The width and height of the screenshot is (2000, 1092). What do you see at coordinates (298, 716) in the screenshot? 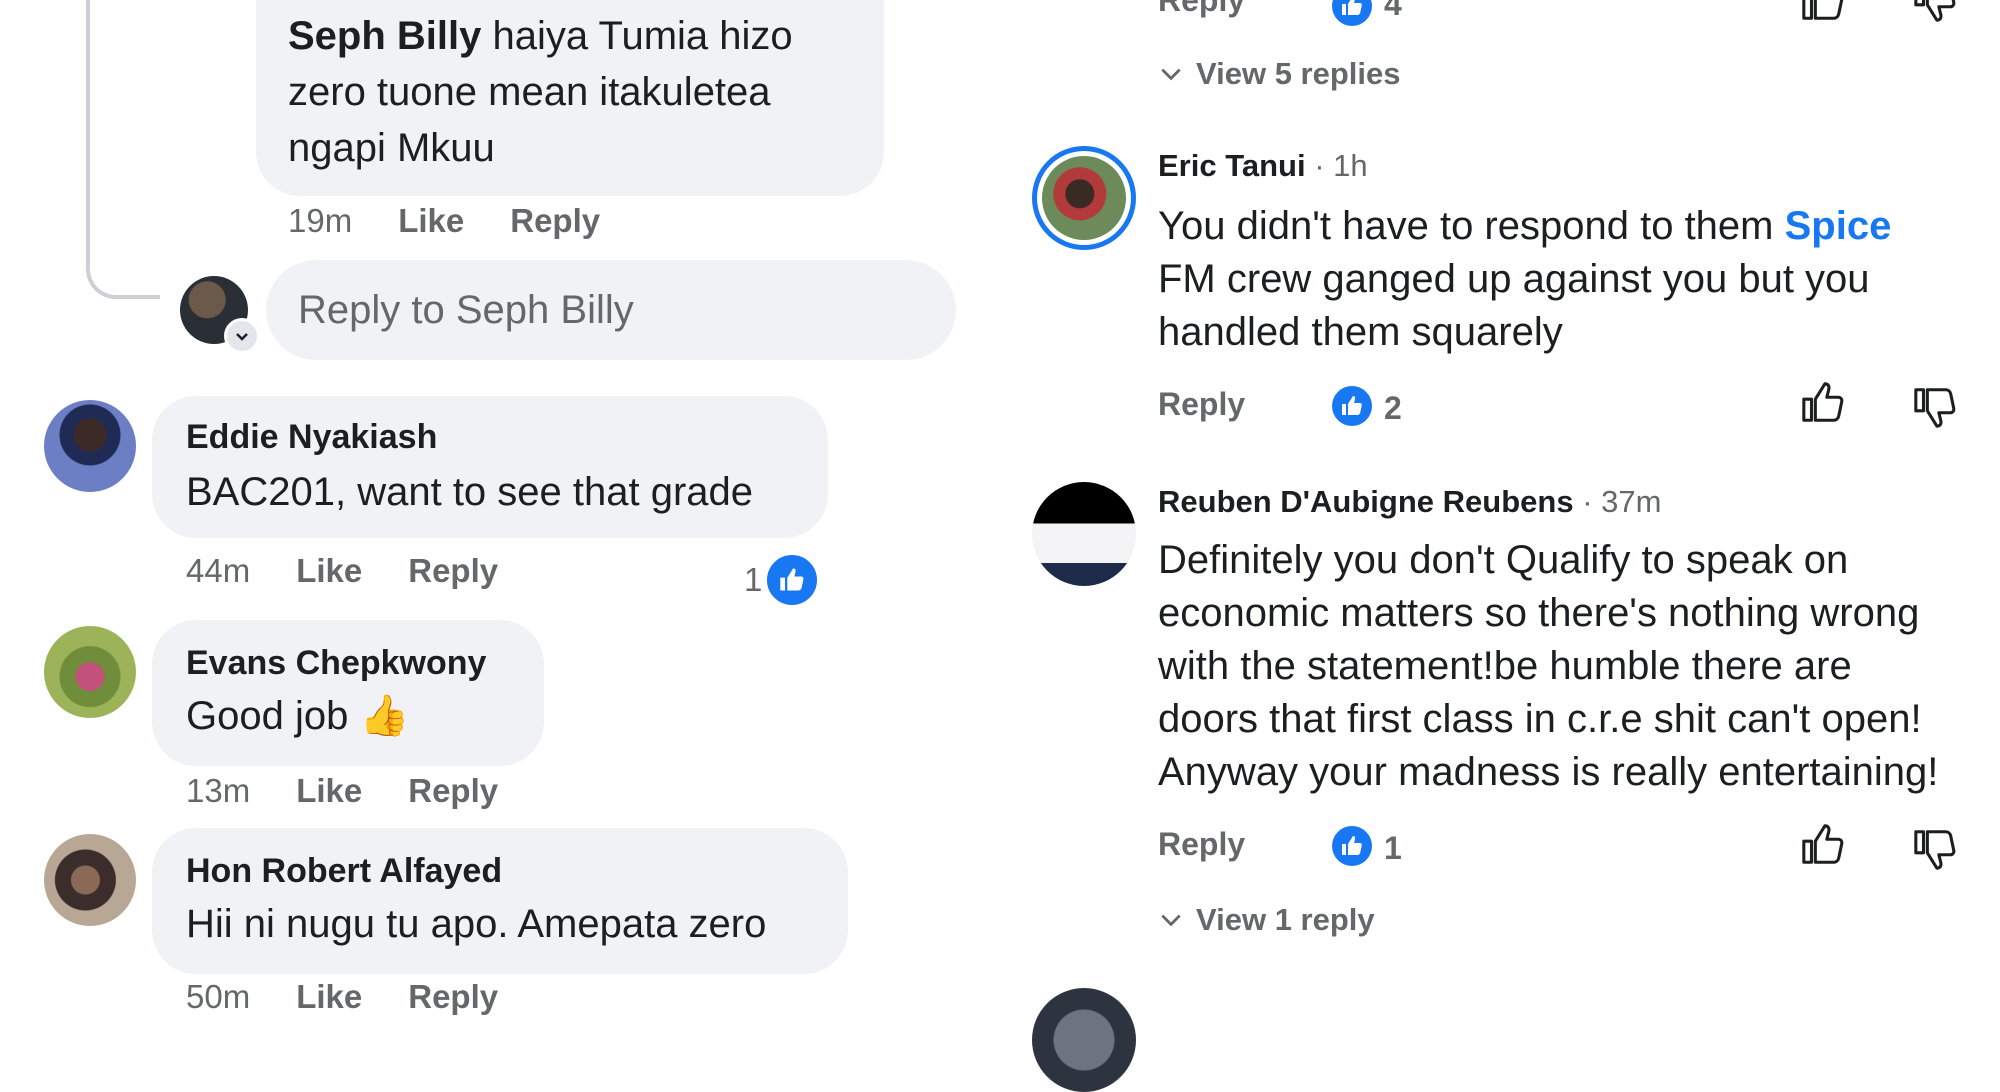
I see `comment-text: Good job 👍` at bounding box center [298, 716].